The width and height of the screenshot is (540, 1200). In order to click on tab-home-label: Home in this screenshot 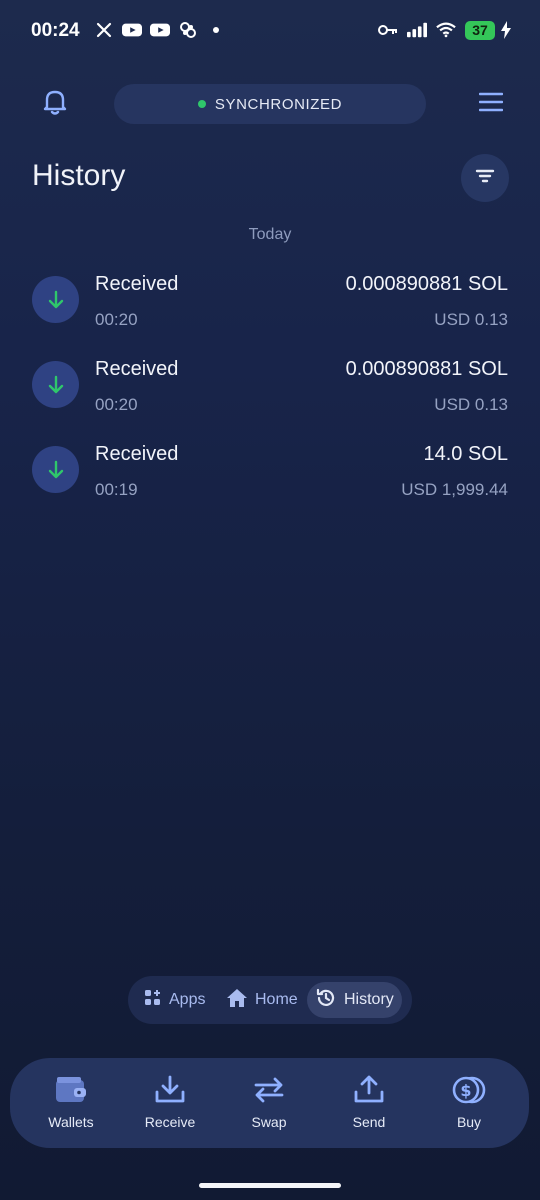, I will do `click(276, 999)`.